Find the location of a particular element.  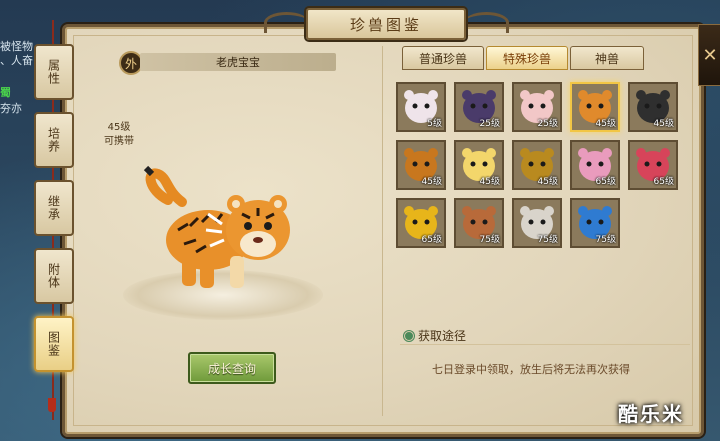

pet-name: 老虎宝宝 is located at coordinates (238, 62).